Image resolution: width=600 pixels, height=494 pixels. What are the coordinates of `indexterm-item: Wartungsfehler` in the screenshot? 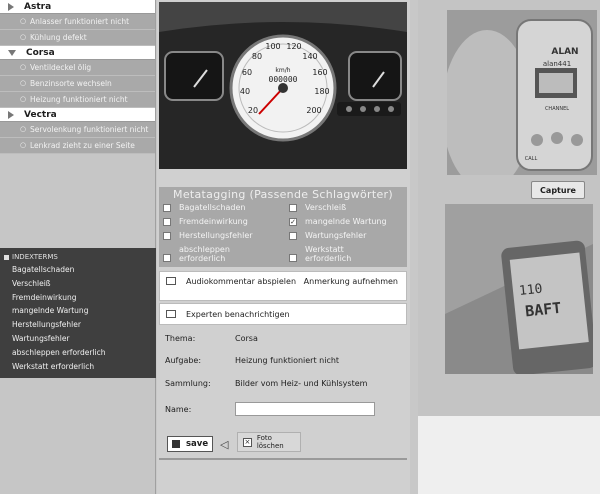 It's located at (78, 339).